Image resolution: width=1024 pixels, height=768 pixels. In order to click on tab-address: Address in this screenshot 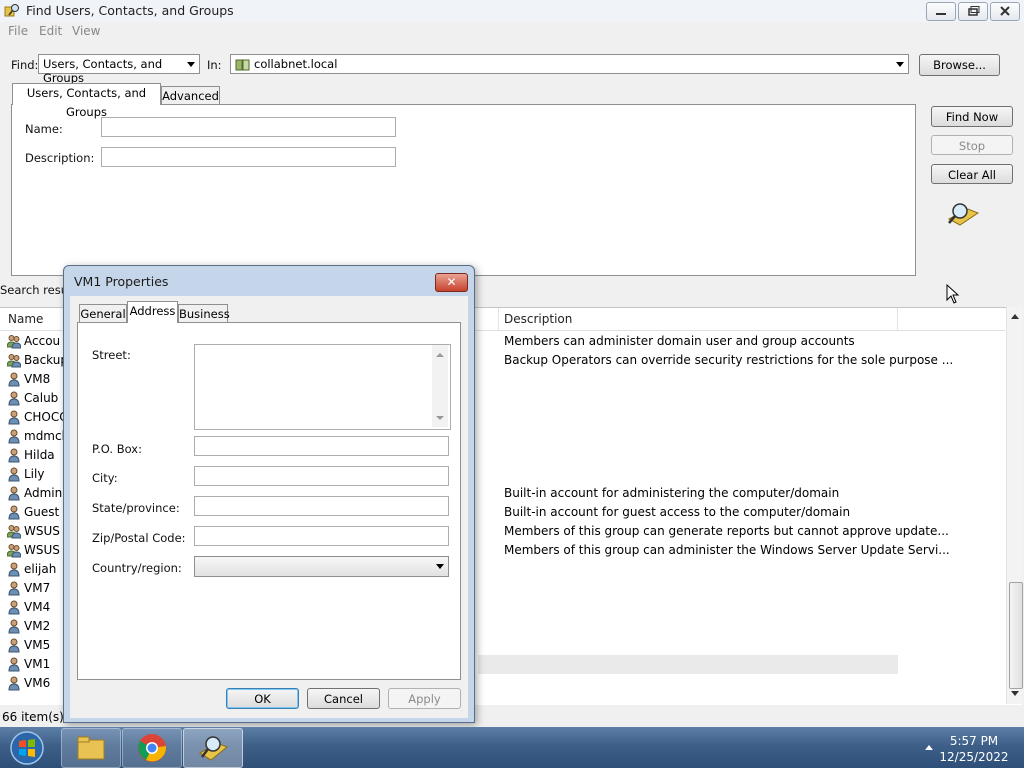, I will do `click(152, 312)`.